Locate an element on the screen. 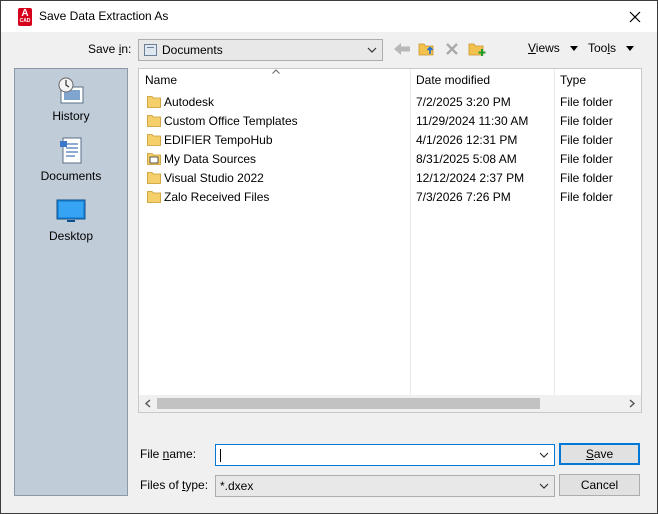 The image size is (658, 514). column-header-name: Name is located at coordinates (274, 80).